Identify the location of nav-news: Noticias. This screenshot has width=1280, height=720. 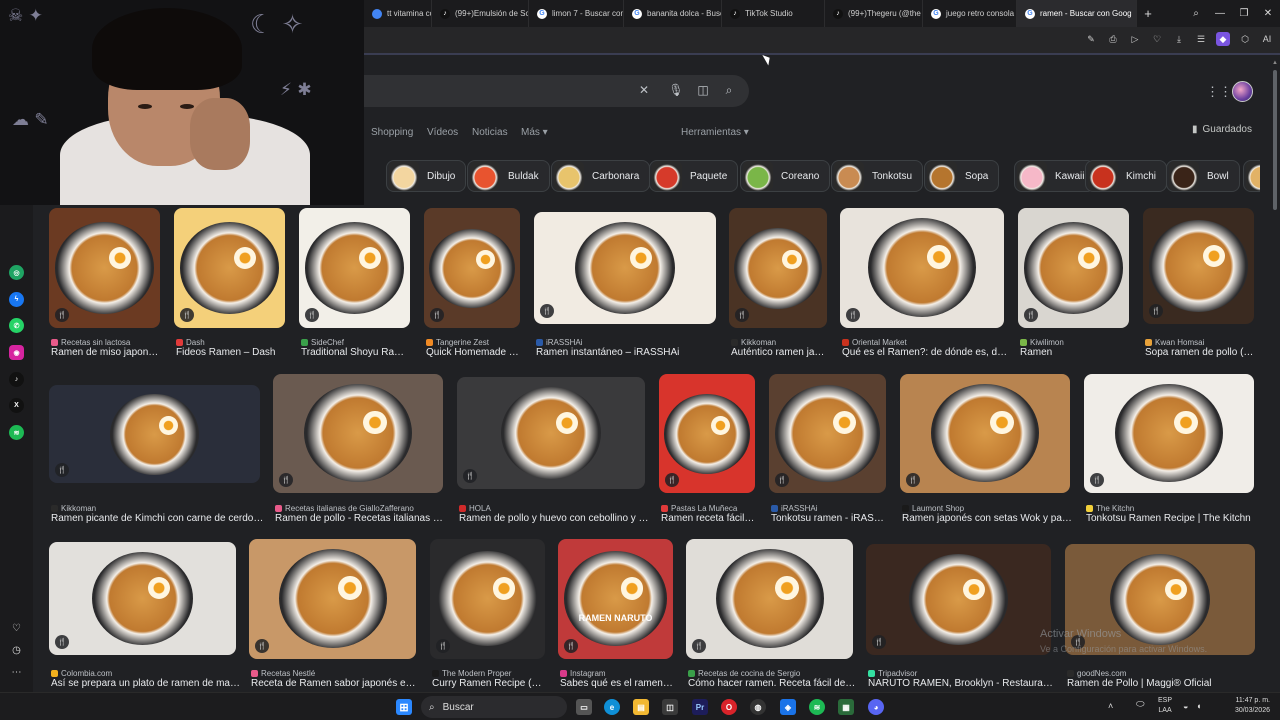
(490, 132).